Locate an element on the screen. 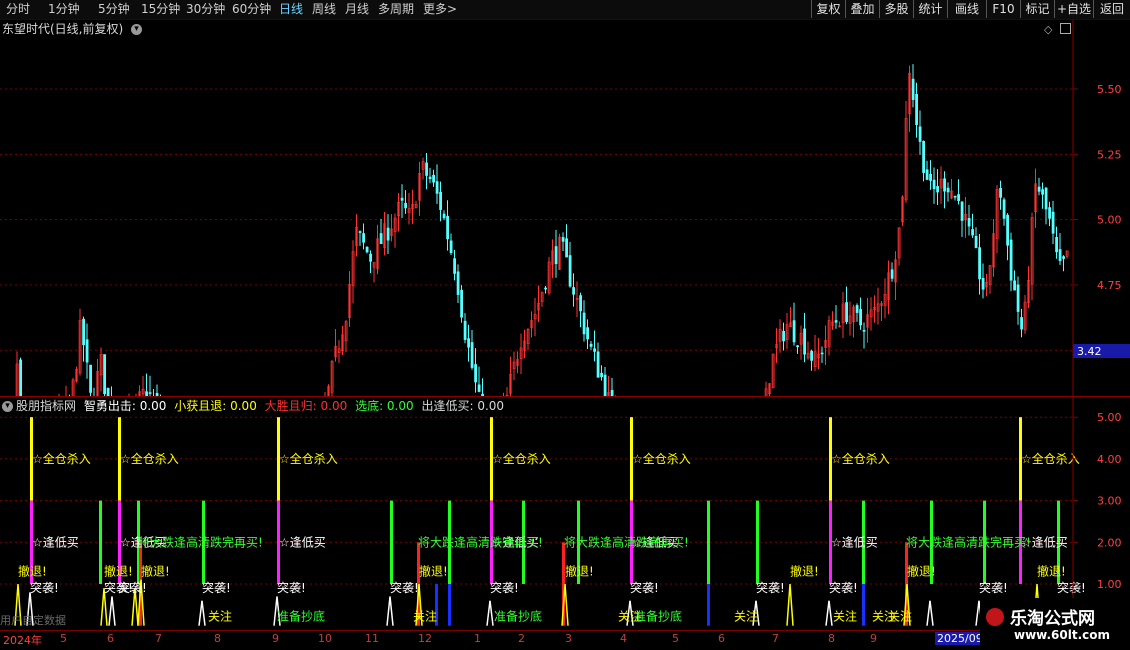  period-weekly: 周线 is located at coordinates (324, 9).